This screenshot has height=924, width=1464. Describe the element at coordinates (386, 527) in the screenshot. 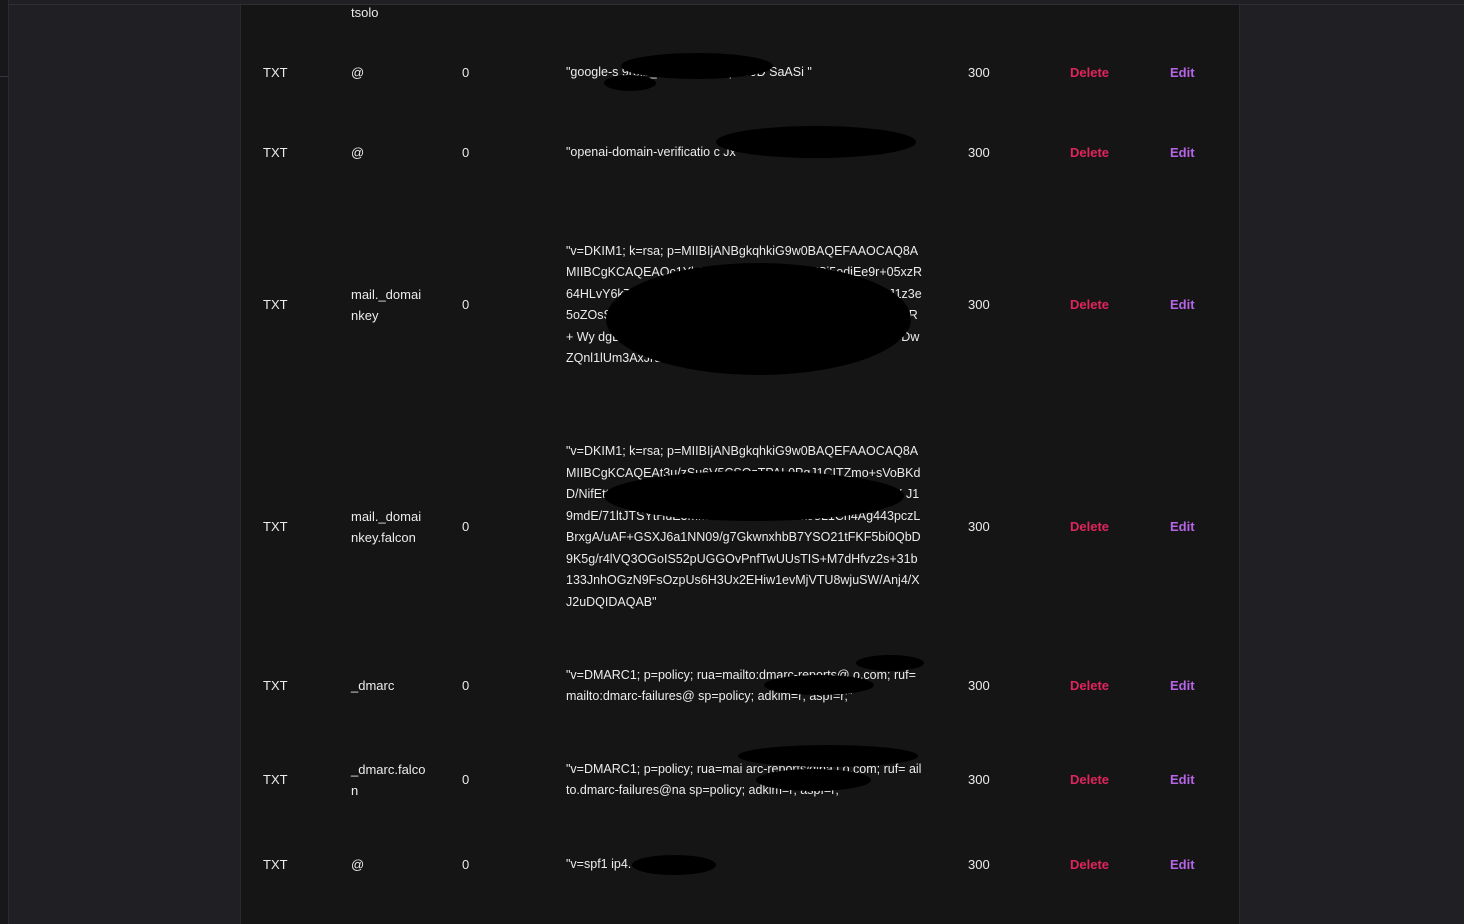

I see `record-name: mail._domainkey.falcon` at that location.